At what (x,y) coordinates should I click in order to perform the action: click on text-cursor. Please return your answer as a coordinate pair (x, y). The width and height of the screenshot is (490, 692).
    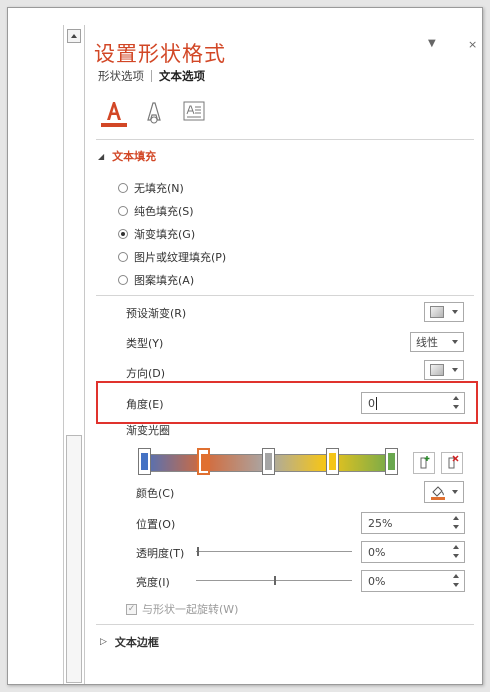
    Looking at the image, I should click on (376, 403).